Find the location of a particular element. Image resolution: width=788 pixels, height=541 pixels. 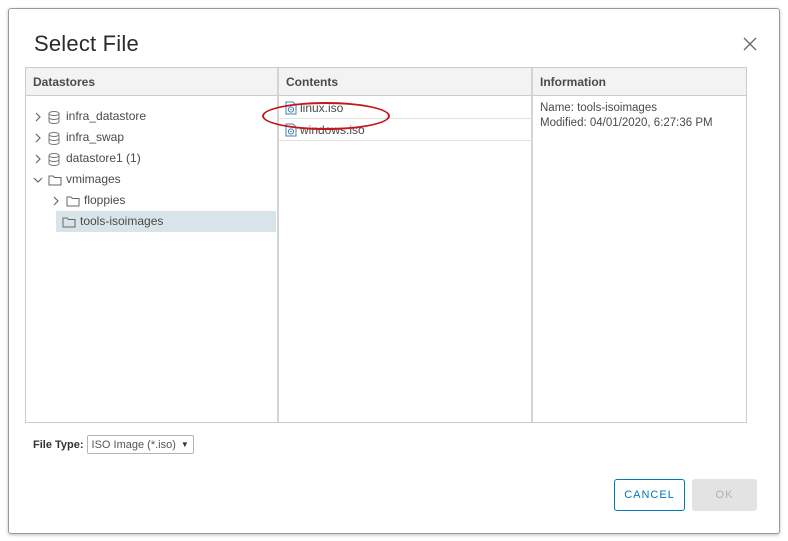

file-type-label: File Type: is located at coordinates (58, 444).